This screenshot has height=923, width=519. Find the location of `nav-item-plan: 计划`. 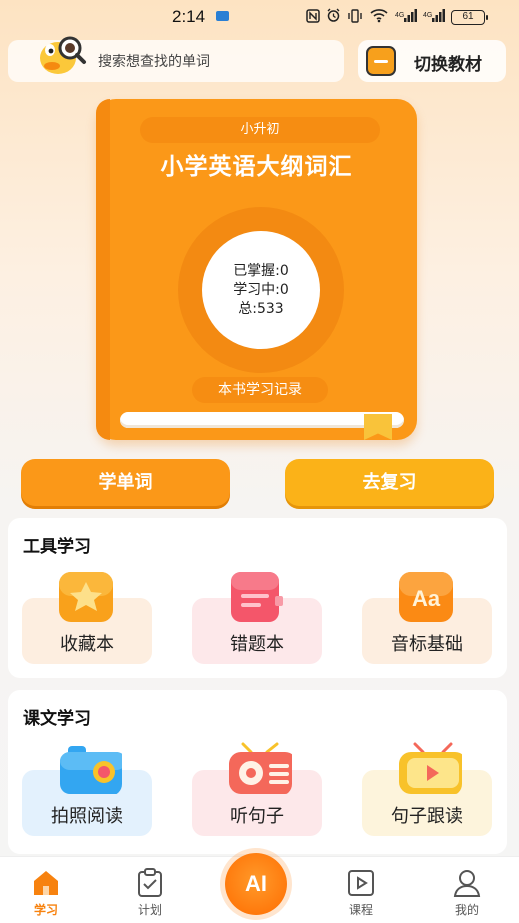

nav-item-plan: 计划 is located at coordinates (150, 890).